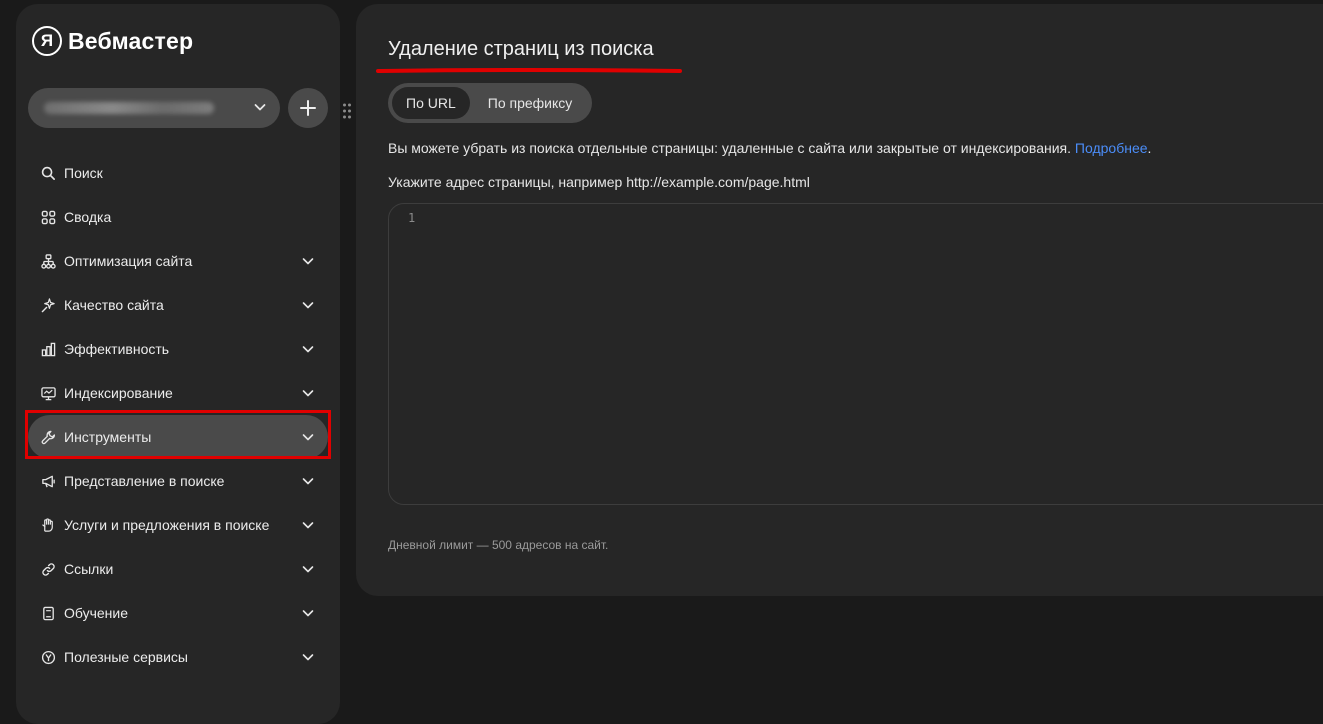 Image resolution: width=1323 pixels, height=724 pixels. I want to click on sidebar-item-indexing: Индексирование, so click(178, 393).